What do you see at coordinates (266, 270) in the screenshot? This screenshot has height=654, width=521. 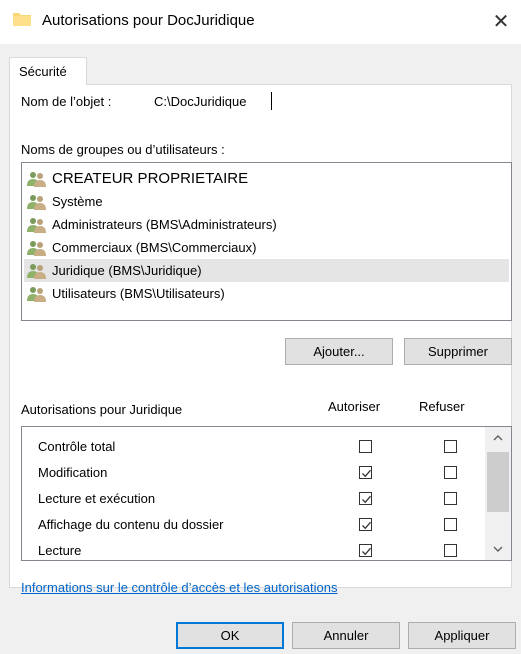 I see `group-item-juridique: Juridique (BMS\Juridique)` at bounding box center [266, 270].